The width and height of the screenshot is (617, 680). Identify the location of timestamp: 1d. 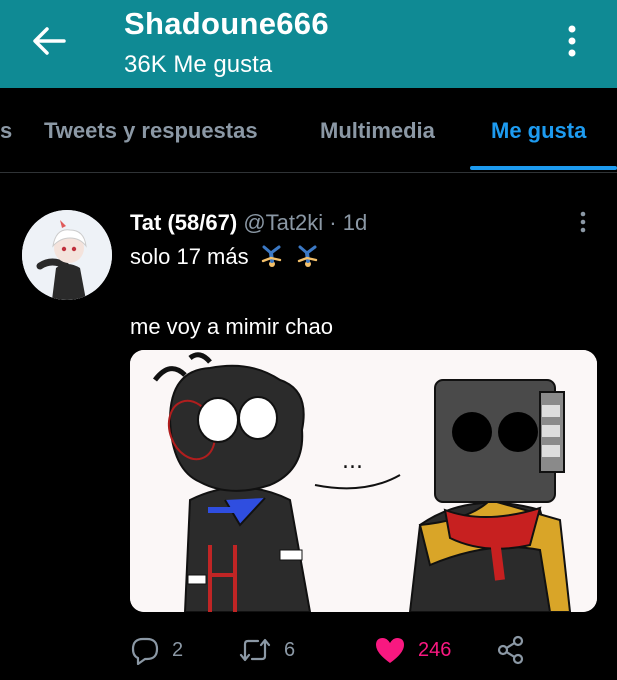
(355, 222).